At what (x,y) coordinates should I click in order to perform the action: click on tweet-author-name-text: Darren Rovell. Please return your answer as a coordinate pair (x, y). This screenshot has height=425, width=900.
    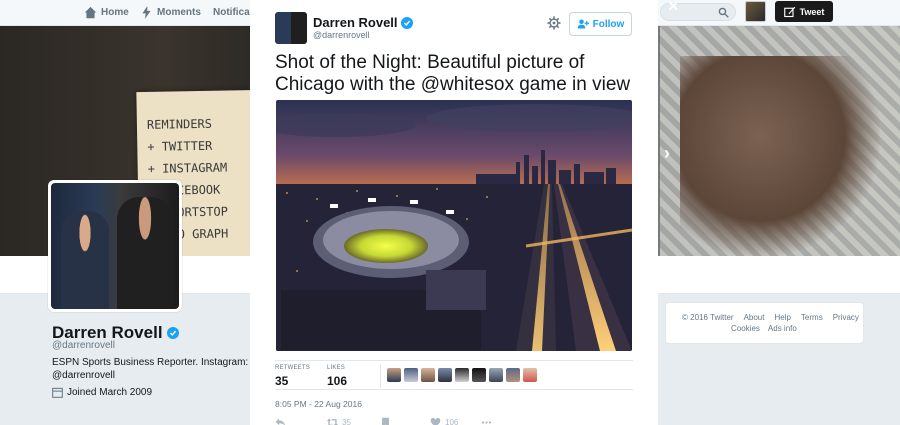
    Looking at the image, I should click on (355, 22).